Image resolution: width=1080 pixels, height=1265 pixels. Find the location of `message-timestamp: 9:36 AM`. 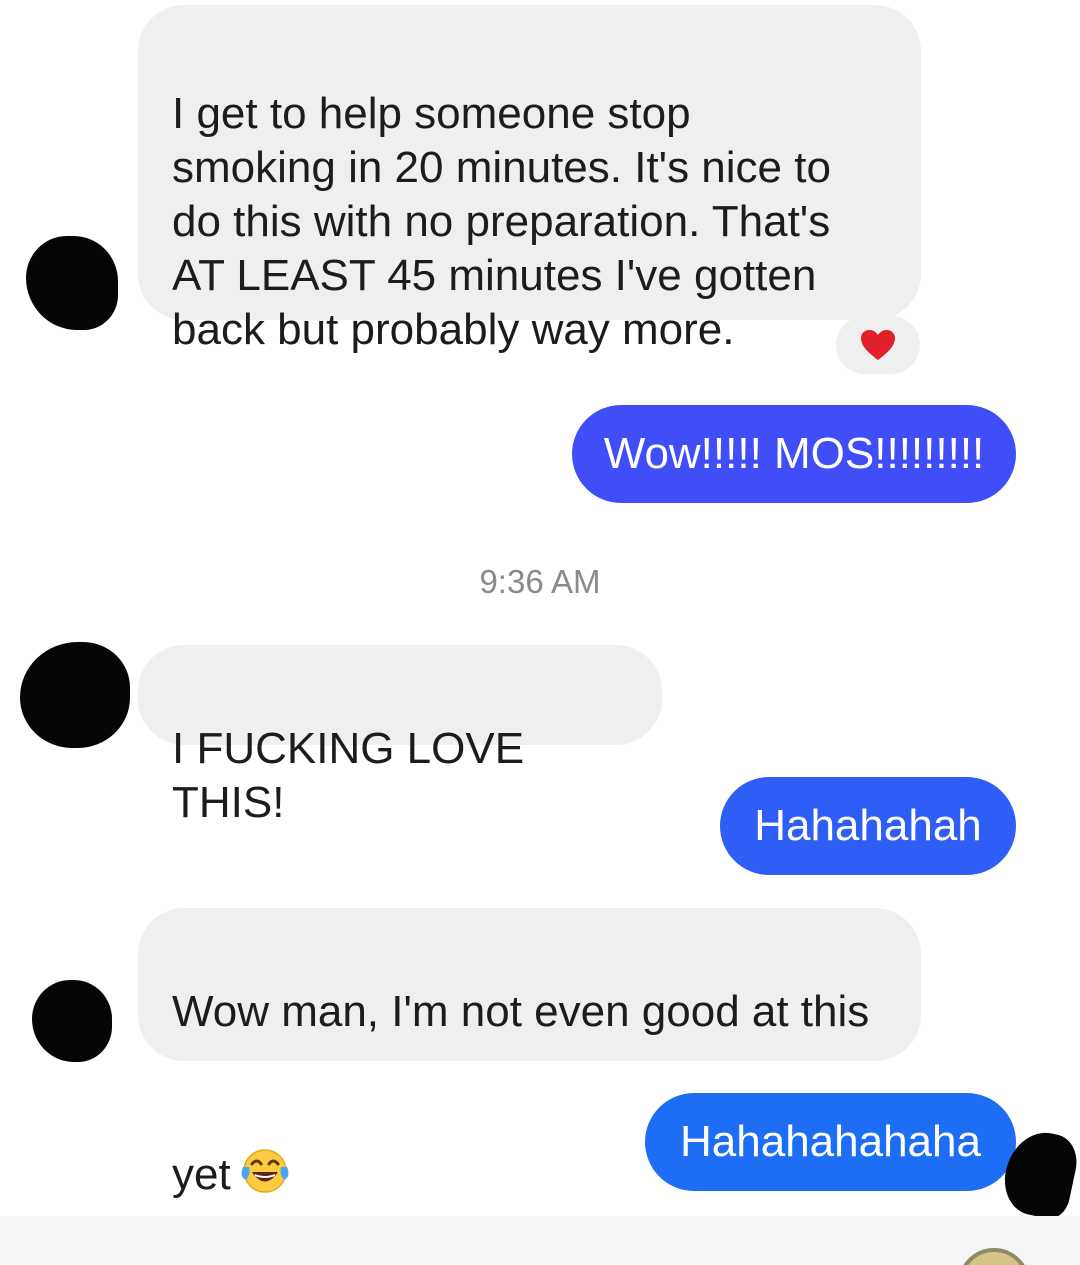

message-timestamp: 9:36 AM is located at coordinates (540, 581).